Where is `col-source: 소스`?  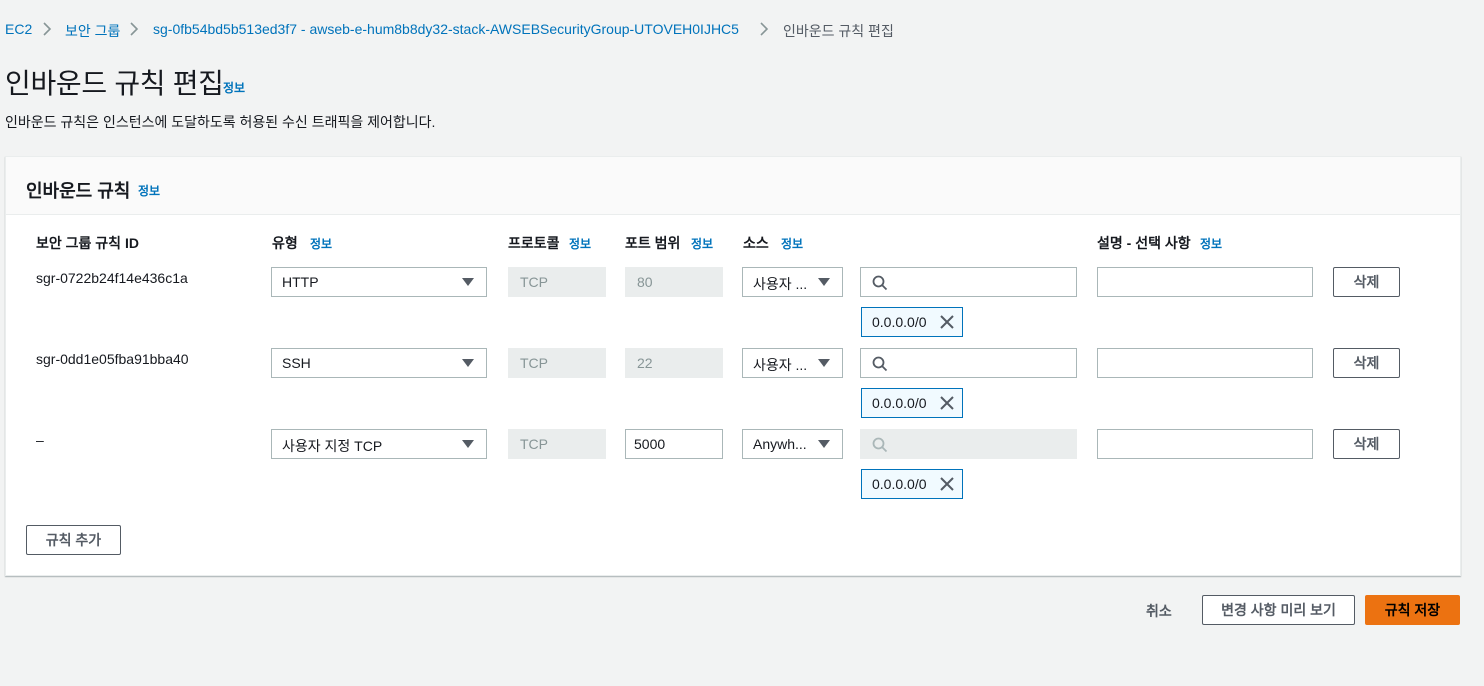
col-source: 소스 is located at coordinates (756, 243).